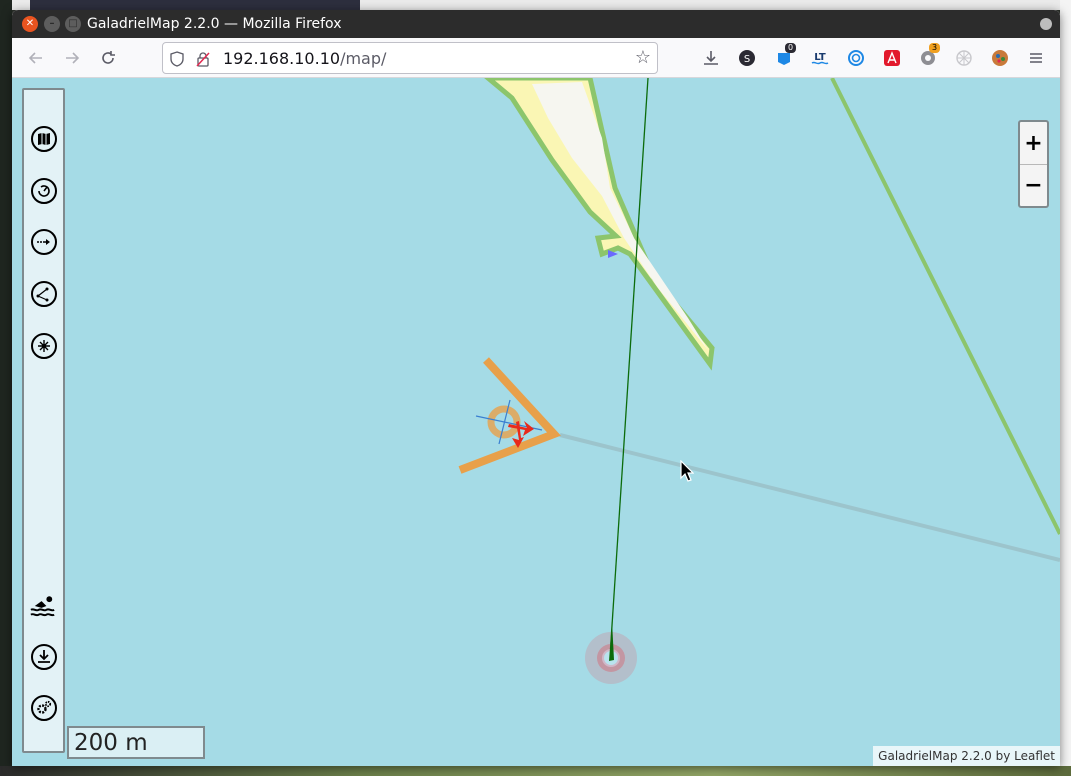  Describe the element at coordinates (785, 55) in the screenshot. I see `extension-badge-icon: 0` at that location.